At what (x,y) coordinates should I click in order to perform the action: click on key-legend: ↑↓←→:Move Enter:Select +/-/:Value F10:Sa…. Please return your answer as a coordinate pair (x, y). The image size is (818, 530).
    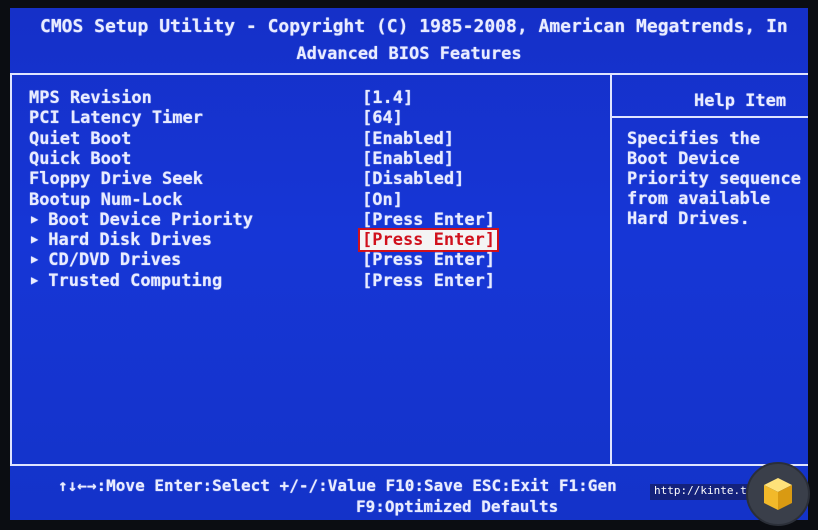
    Looking at the image, I should click on (337, 485).